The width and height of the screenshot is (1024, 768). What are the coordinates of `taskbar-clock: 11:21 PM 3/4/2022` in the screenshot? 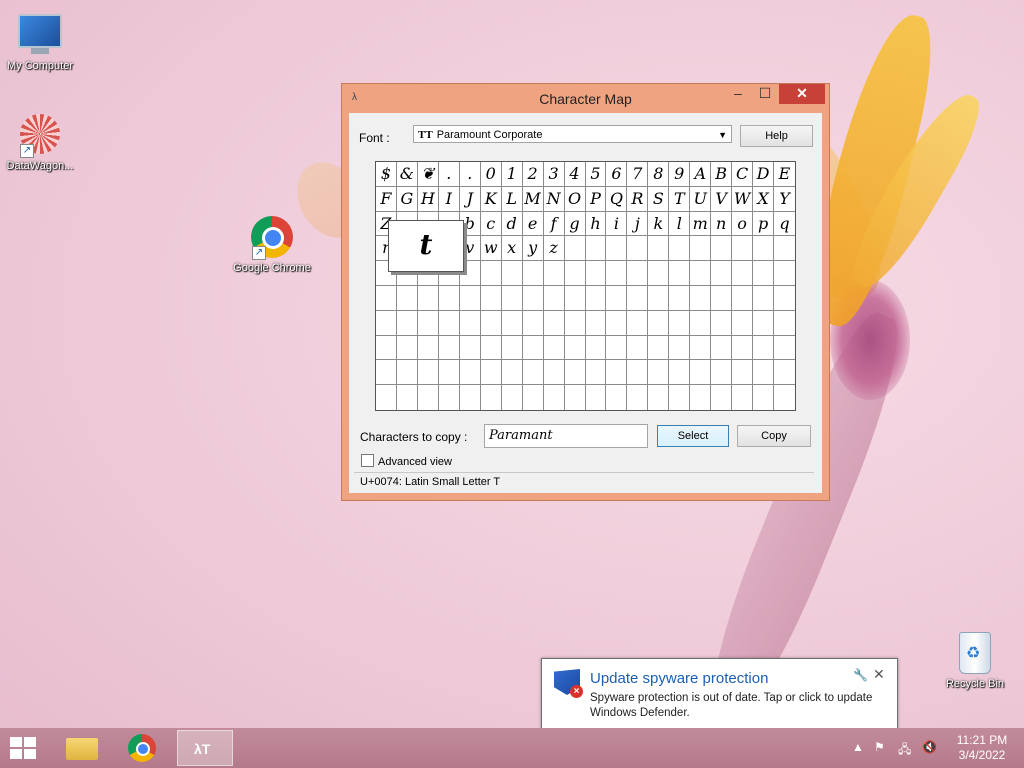 It's located at (982, 748).